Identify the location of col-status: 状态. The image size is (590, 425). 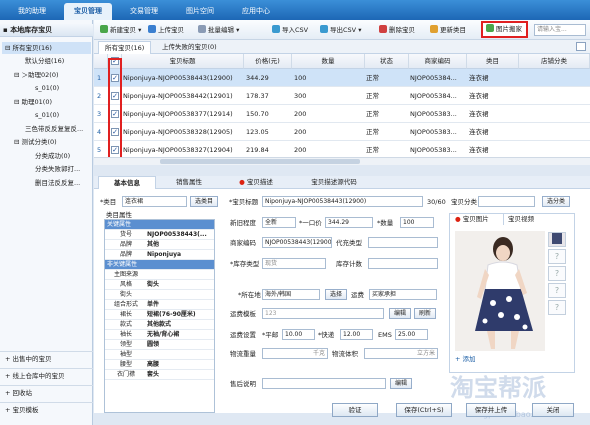
(387, 61).